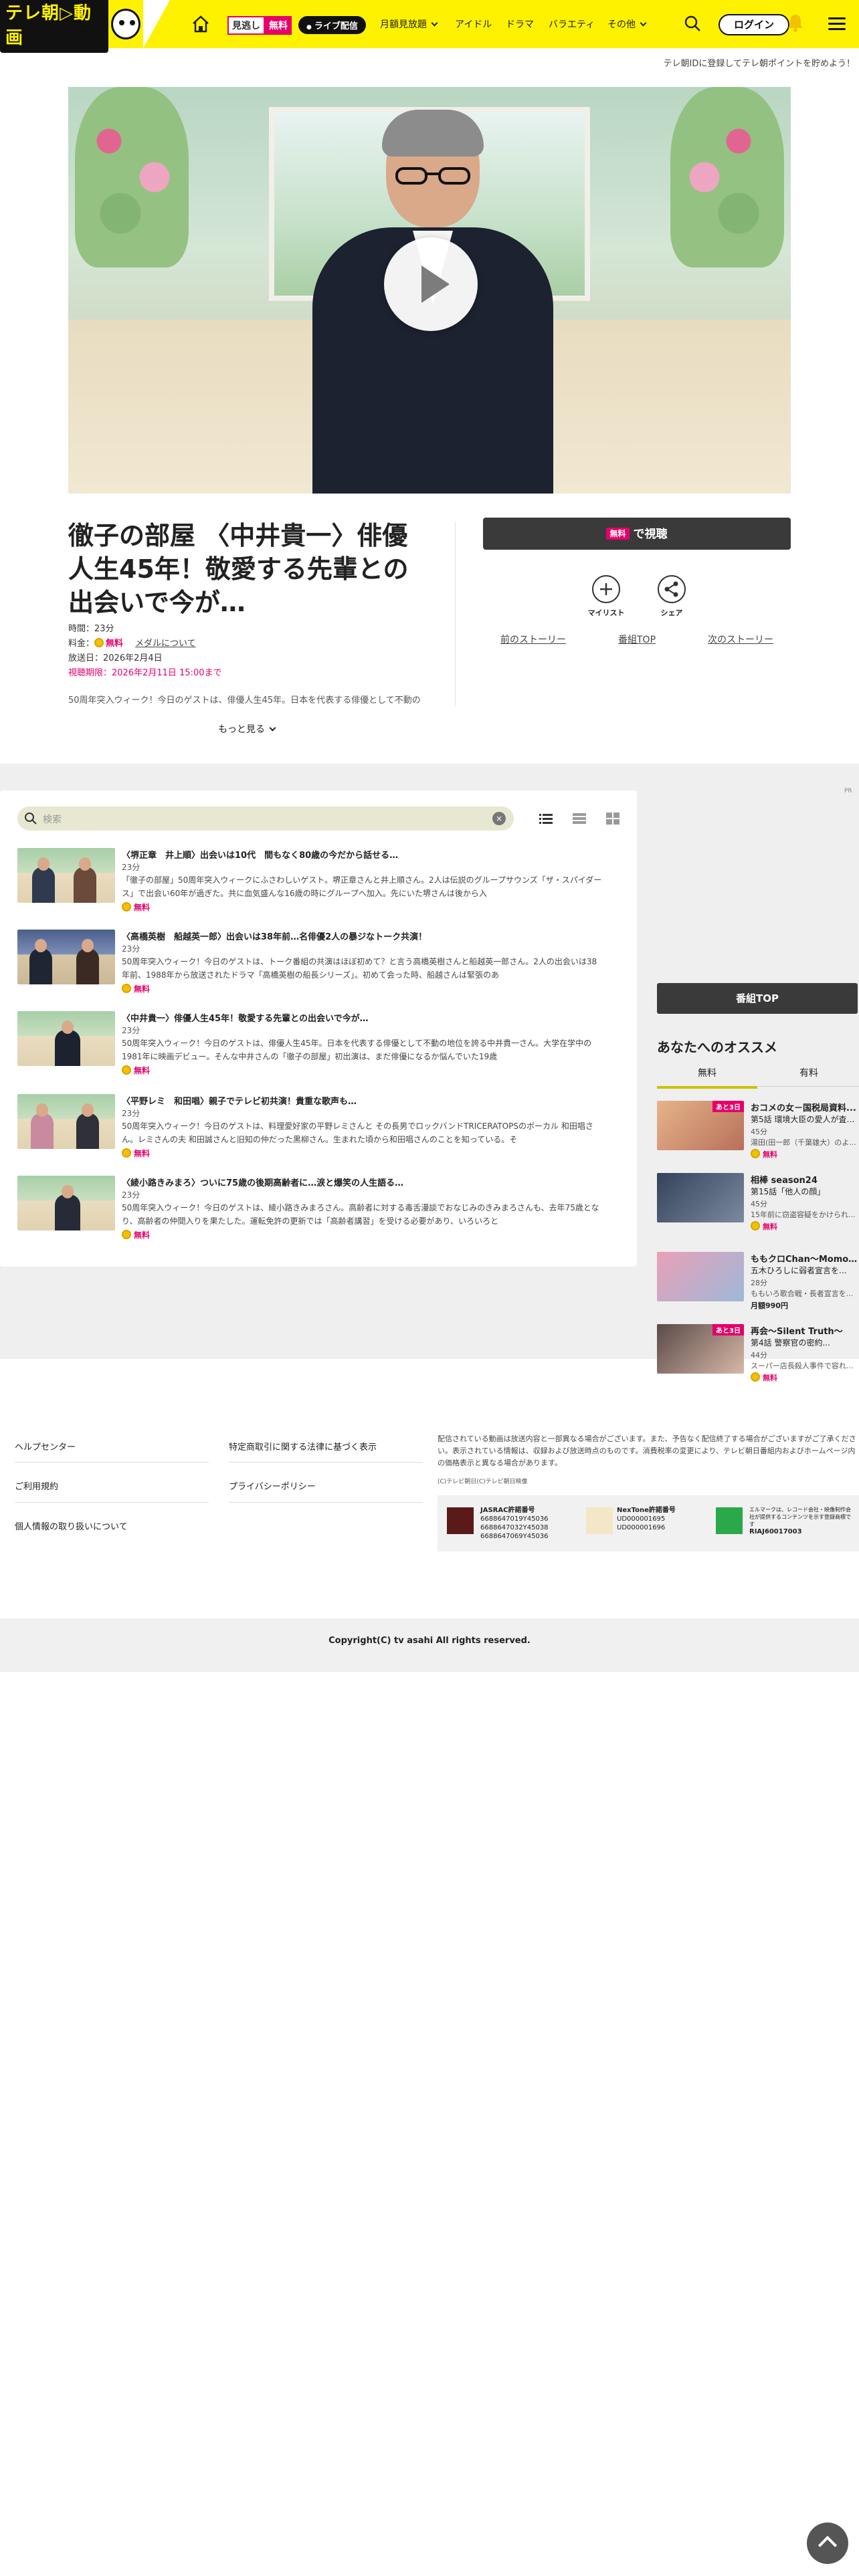 This screenshot has width=859, height=2576. Describe the element at coordinates (431, 284) in the screenshot. I see `play-button` at that location.